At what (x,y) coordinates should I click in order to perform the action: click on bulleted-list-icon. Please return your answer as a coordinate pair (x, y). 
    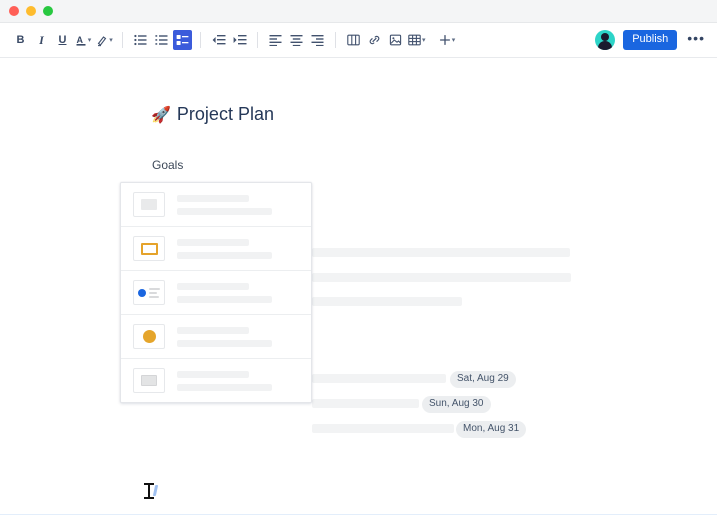
    Looking at the image, I should click on (140, 40).